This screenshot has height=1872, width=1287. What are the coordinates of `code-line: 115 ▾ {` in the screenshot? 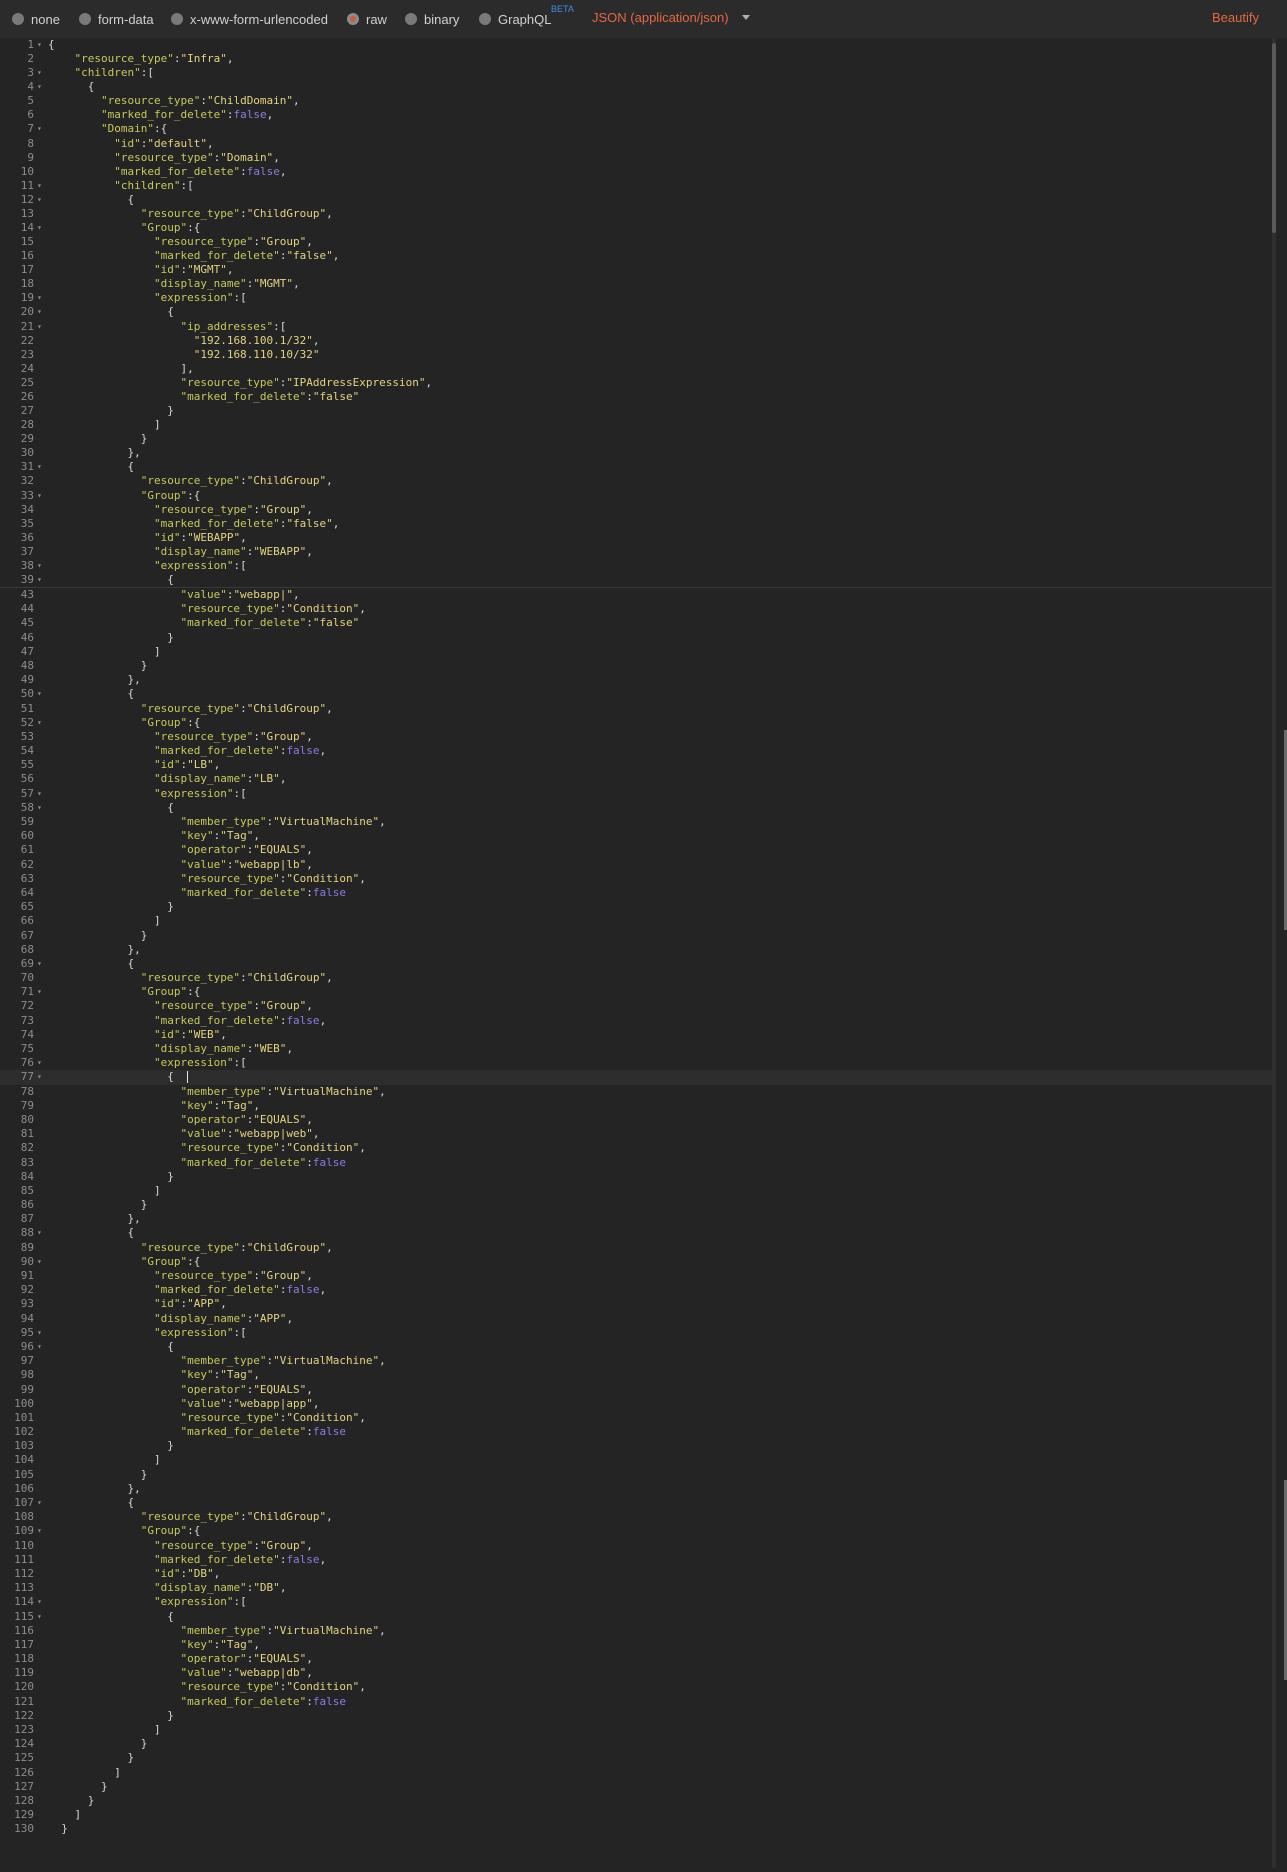 It's located at (636, 1617).